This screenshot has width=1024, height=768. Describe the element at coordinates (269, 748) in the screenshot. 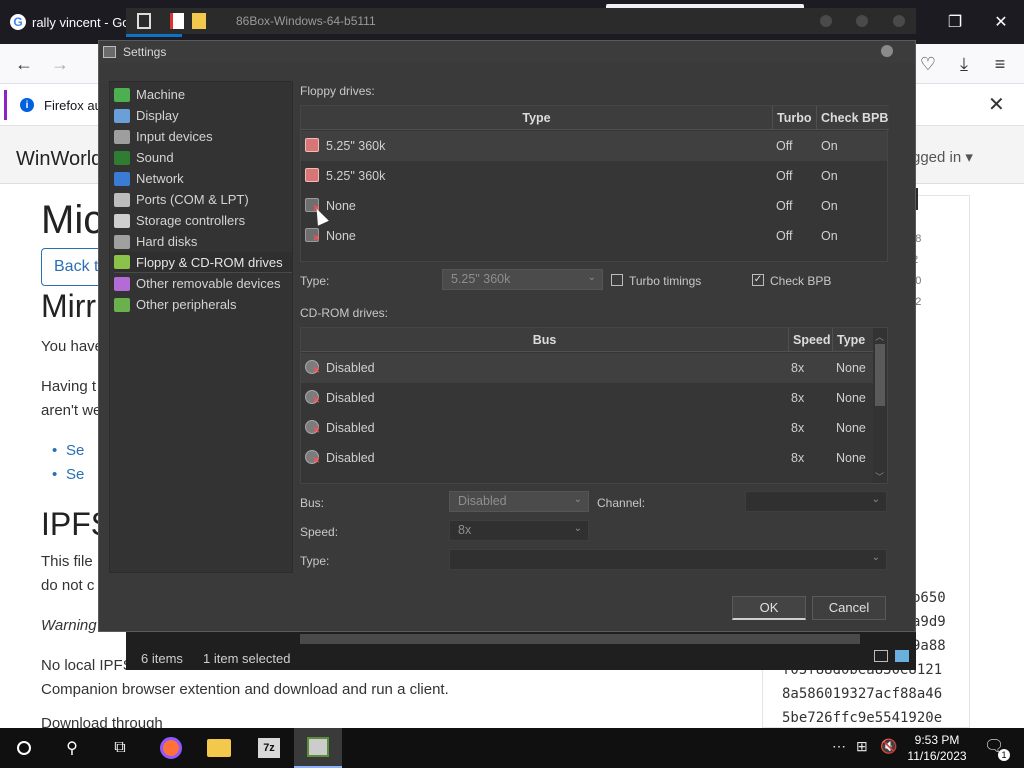

I see `taskbar-7zip: 7z` at that location.